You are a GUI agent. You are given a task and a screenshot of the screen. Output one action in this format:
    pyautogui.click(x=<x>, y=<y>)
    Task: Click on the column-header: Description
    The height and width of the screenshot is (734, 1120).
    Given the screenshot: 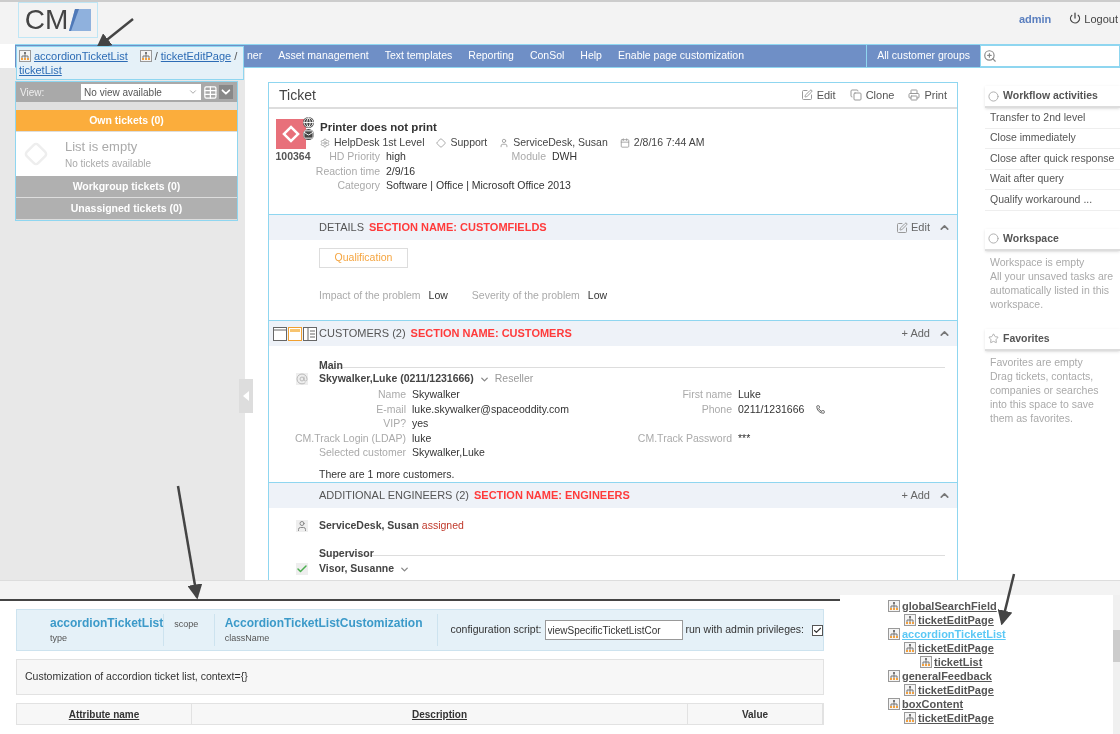 What is the action you would take?
    pyautogui.click(x=439, y=714)
    